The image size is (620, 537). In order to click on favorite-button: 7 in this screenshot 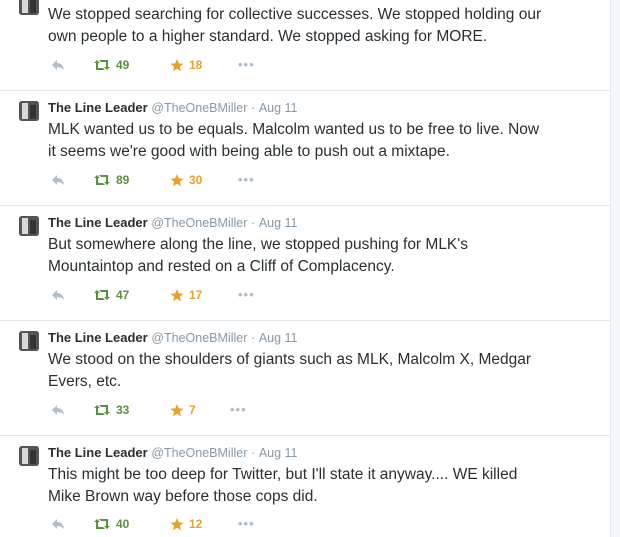, I will do `click(183, 410)`.